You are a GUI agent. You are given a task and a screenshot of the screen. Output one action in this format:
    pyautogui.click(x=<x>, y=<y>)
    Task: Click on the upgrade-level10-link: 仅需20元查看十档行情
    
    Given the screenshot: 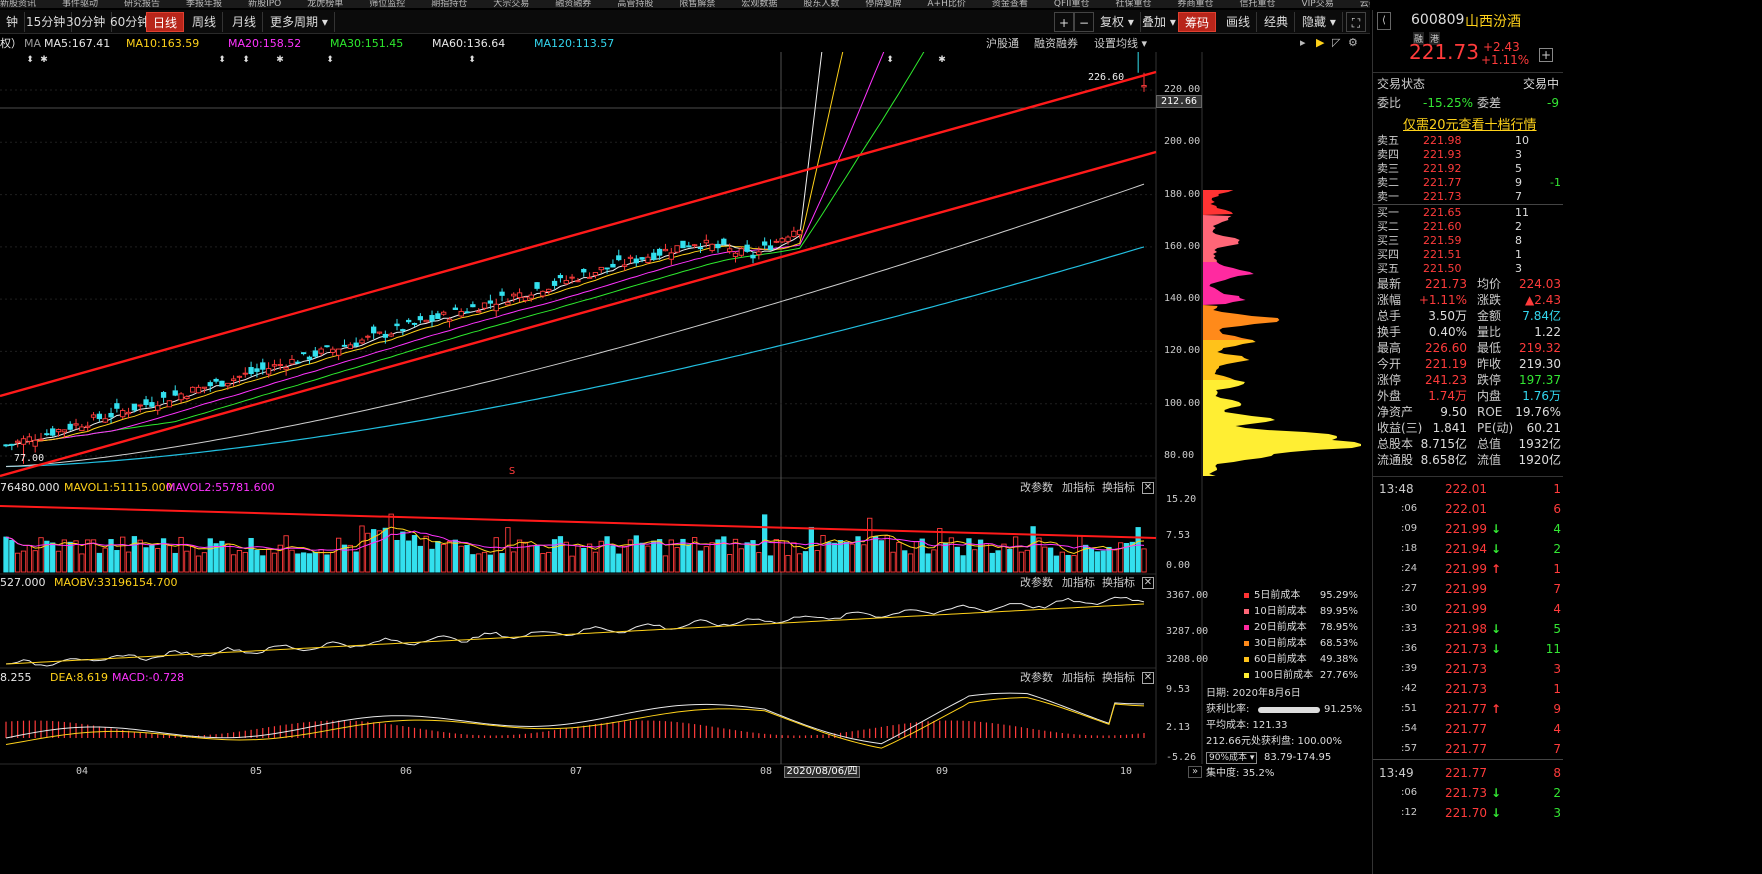 What is the action you would take?
    pyautogui.click(x=1470, y=123)
    